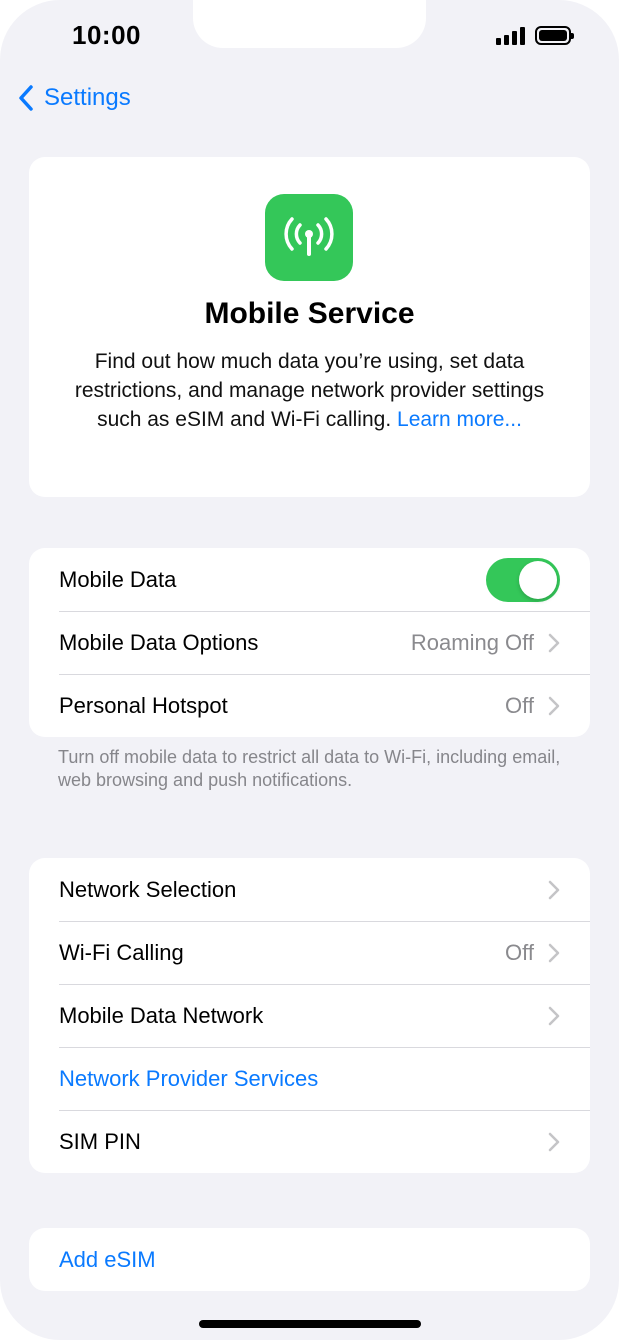 Image resolution: width=619 pixels, height=1340 pixels. I want to click on personal-hotspot-row: Personal Hotspot Off, so click(309, 705).